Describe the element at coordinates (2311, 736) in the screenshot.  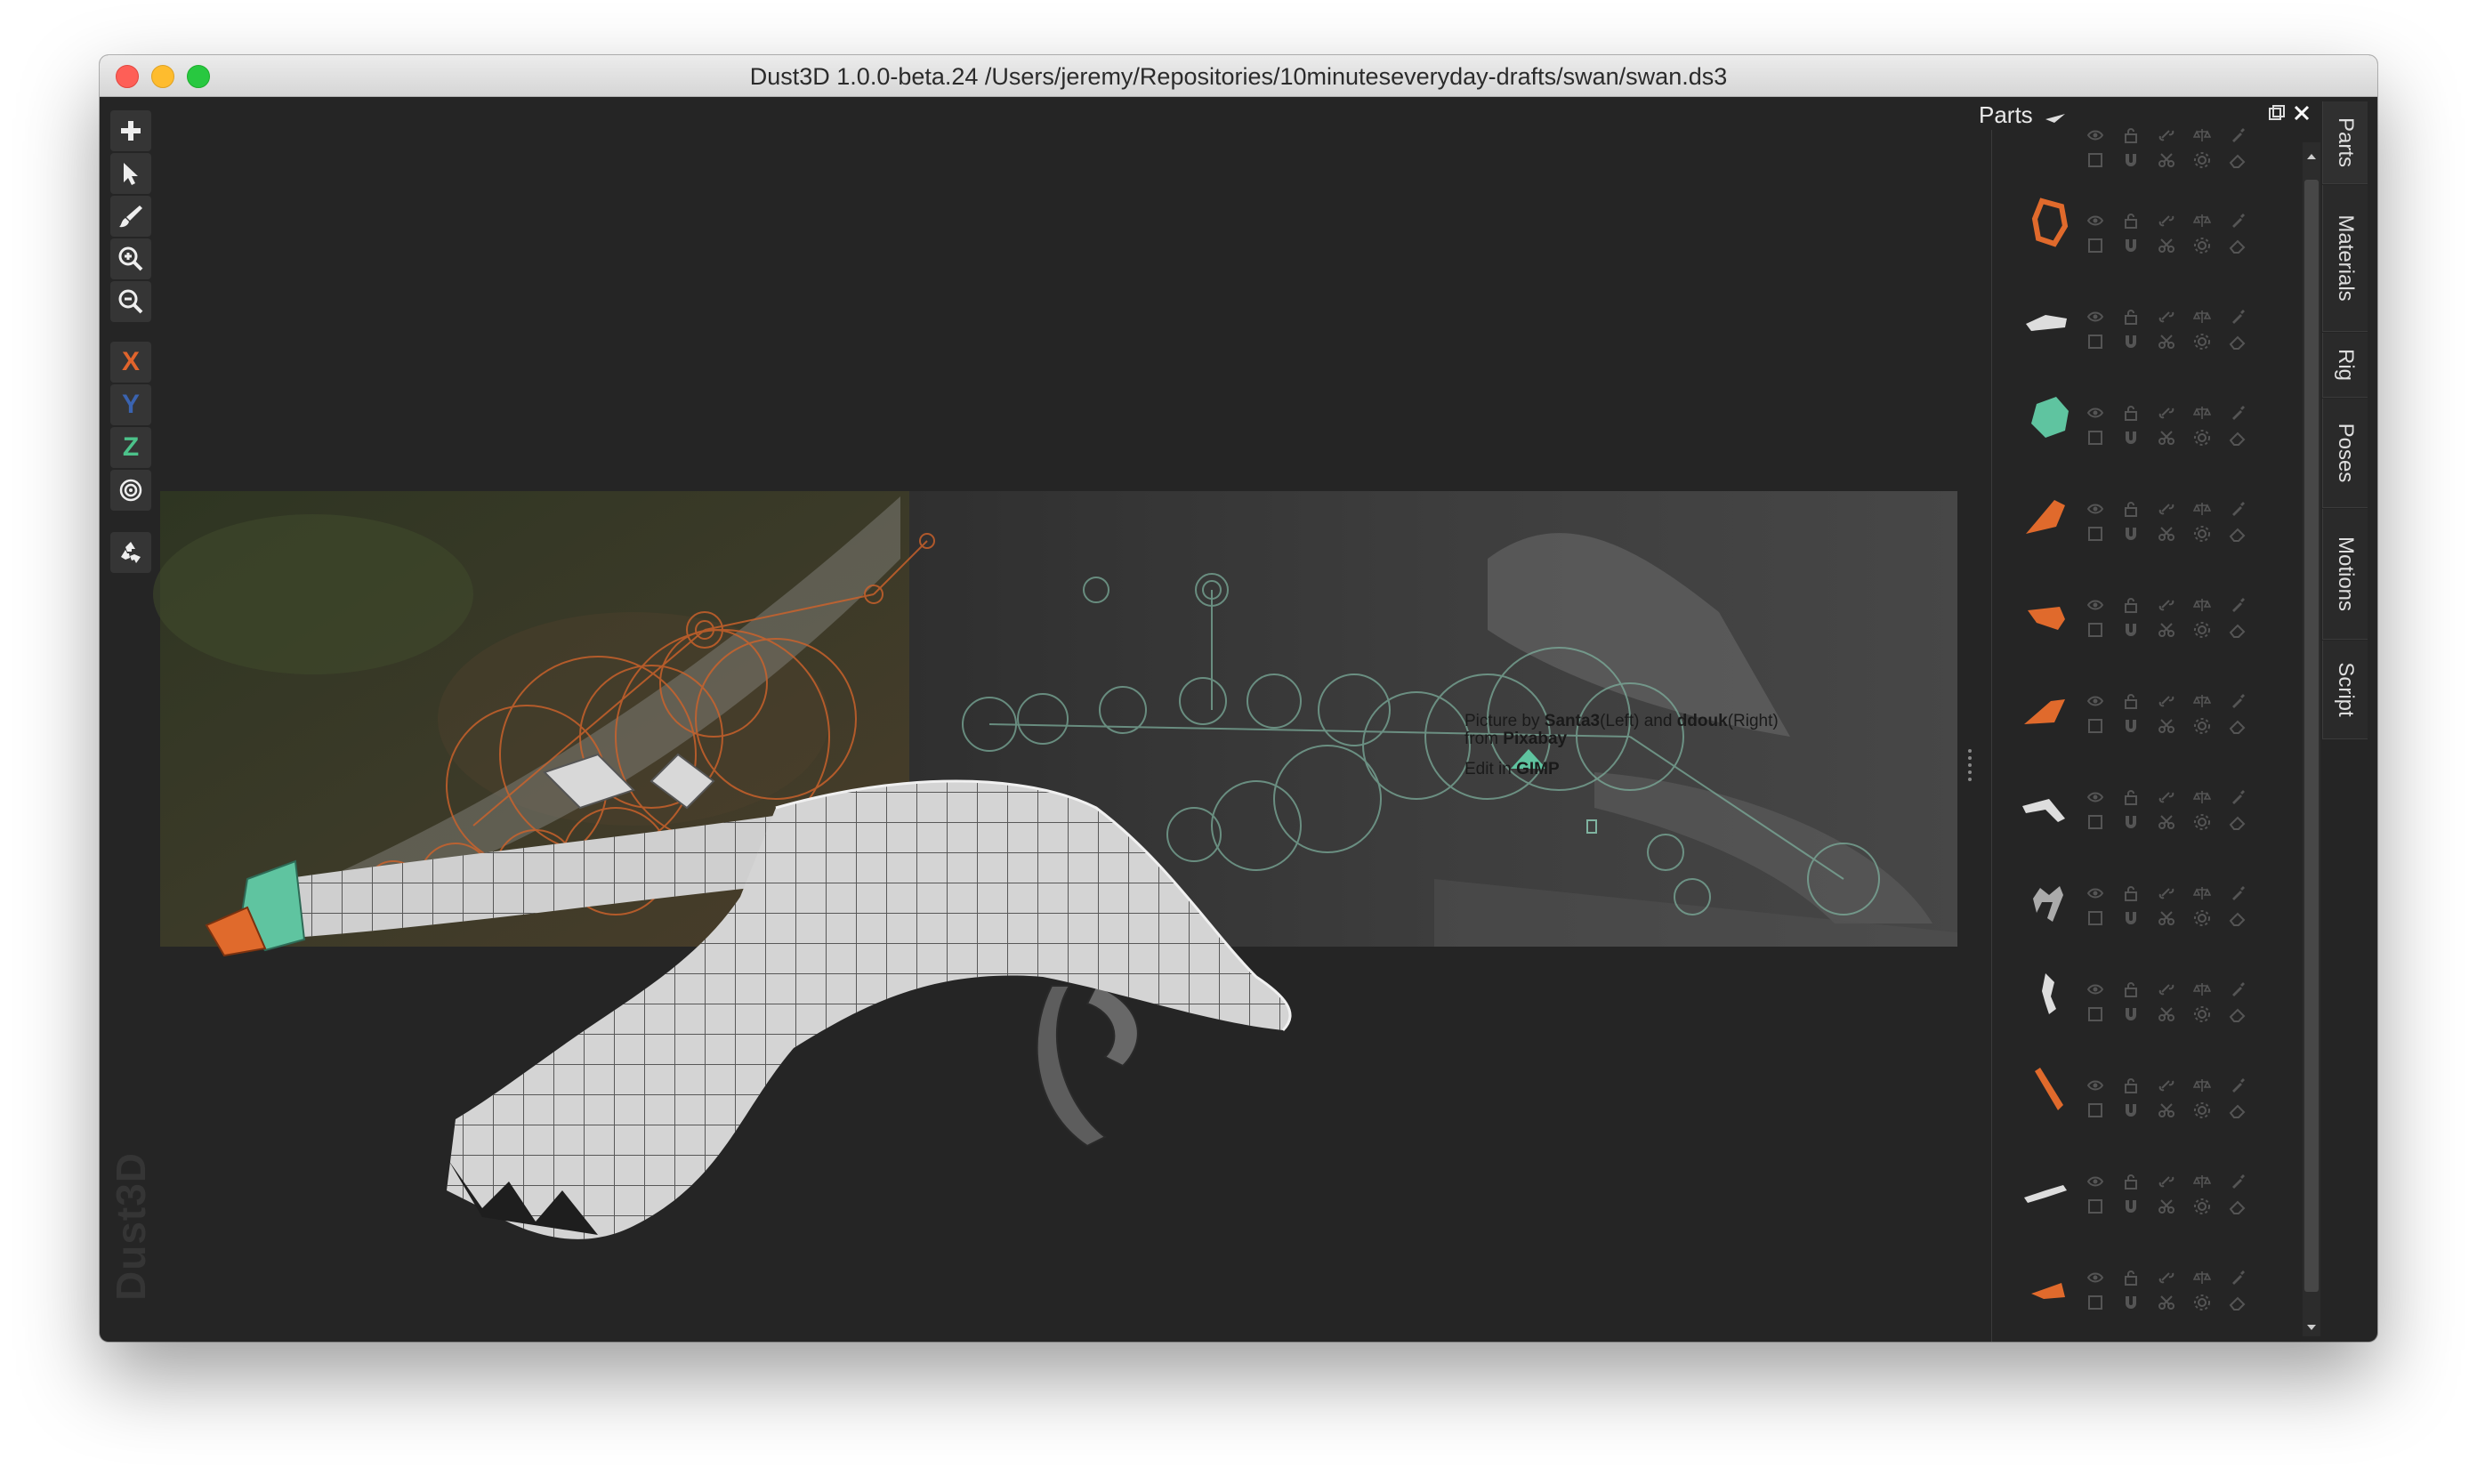
I see `parts-scrollbar-thumb` at that location.